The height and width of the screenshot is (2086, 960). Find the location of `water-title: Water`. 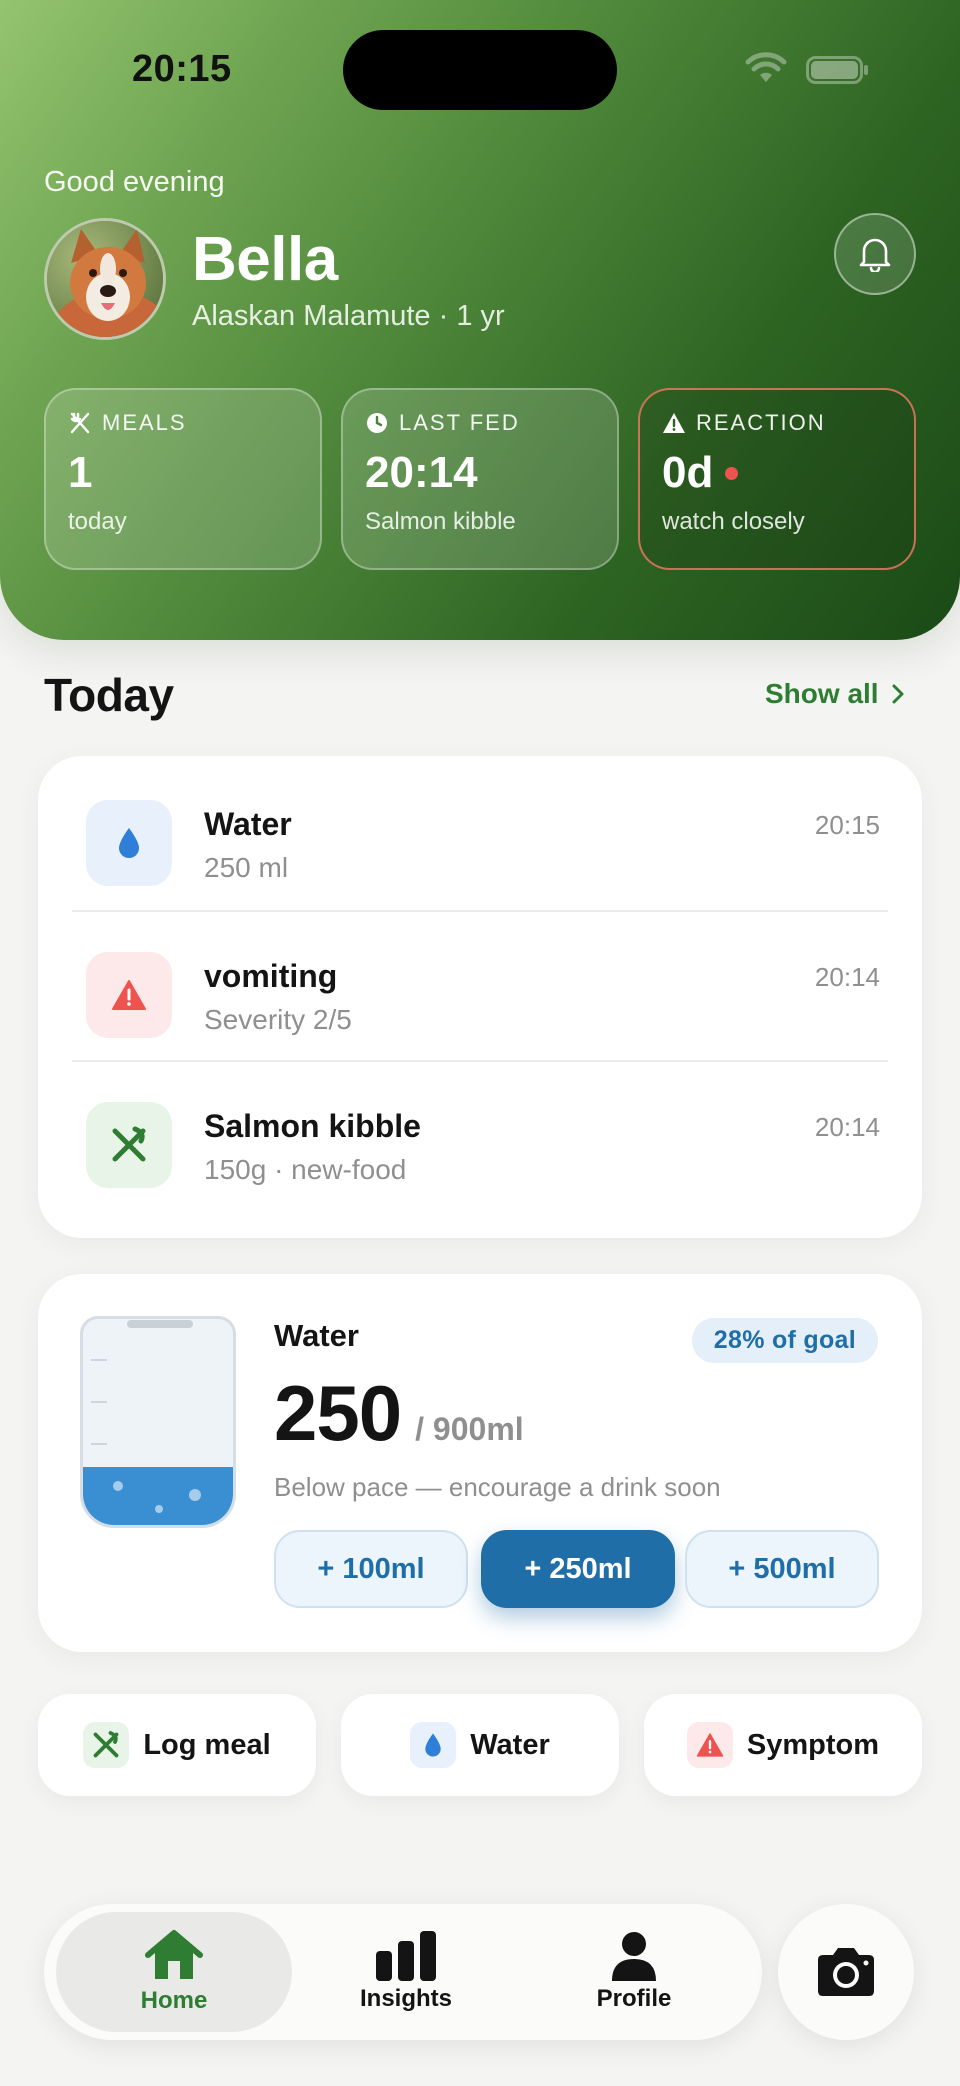

water-title: Water is located at coordinates (316, 1335).